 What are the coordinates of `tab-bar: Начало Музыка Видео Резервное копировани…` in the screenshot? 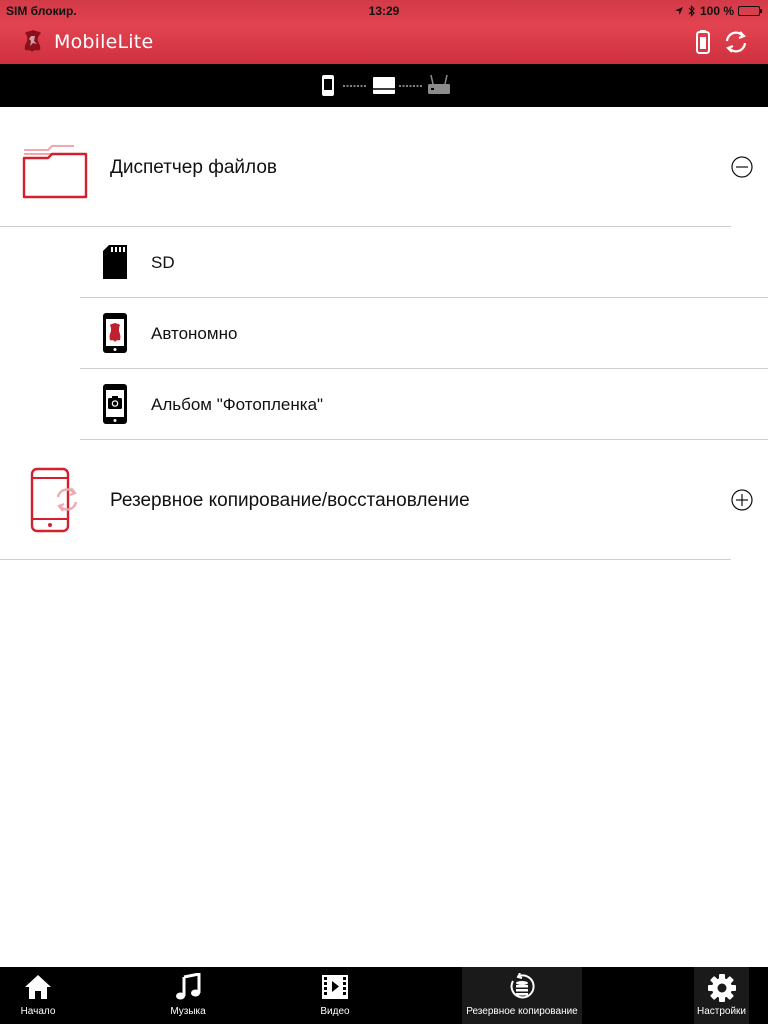 It's located at (384, 995).